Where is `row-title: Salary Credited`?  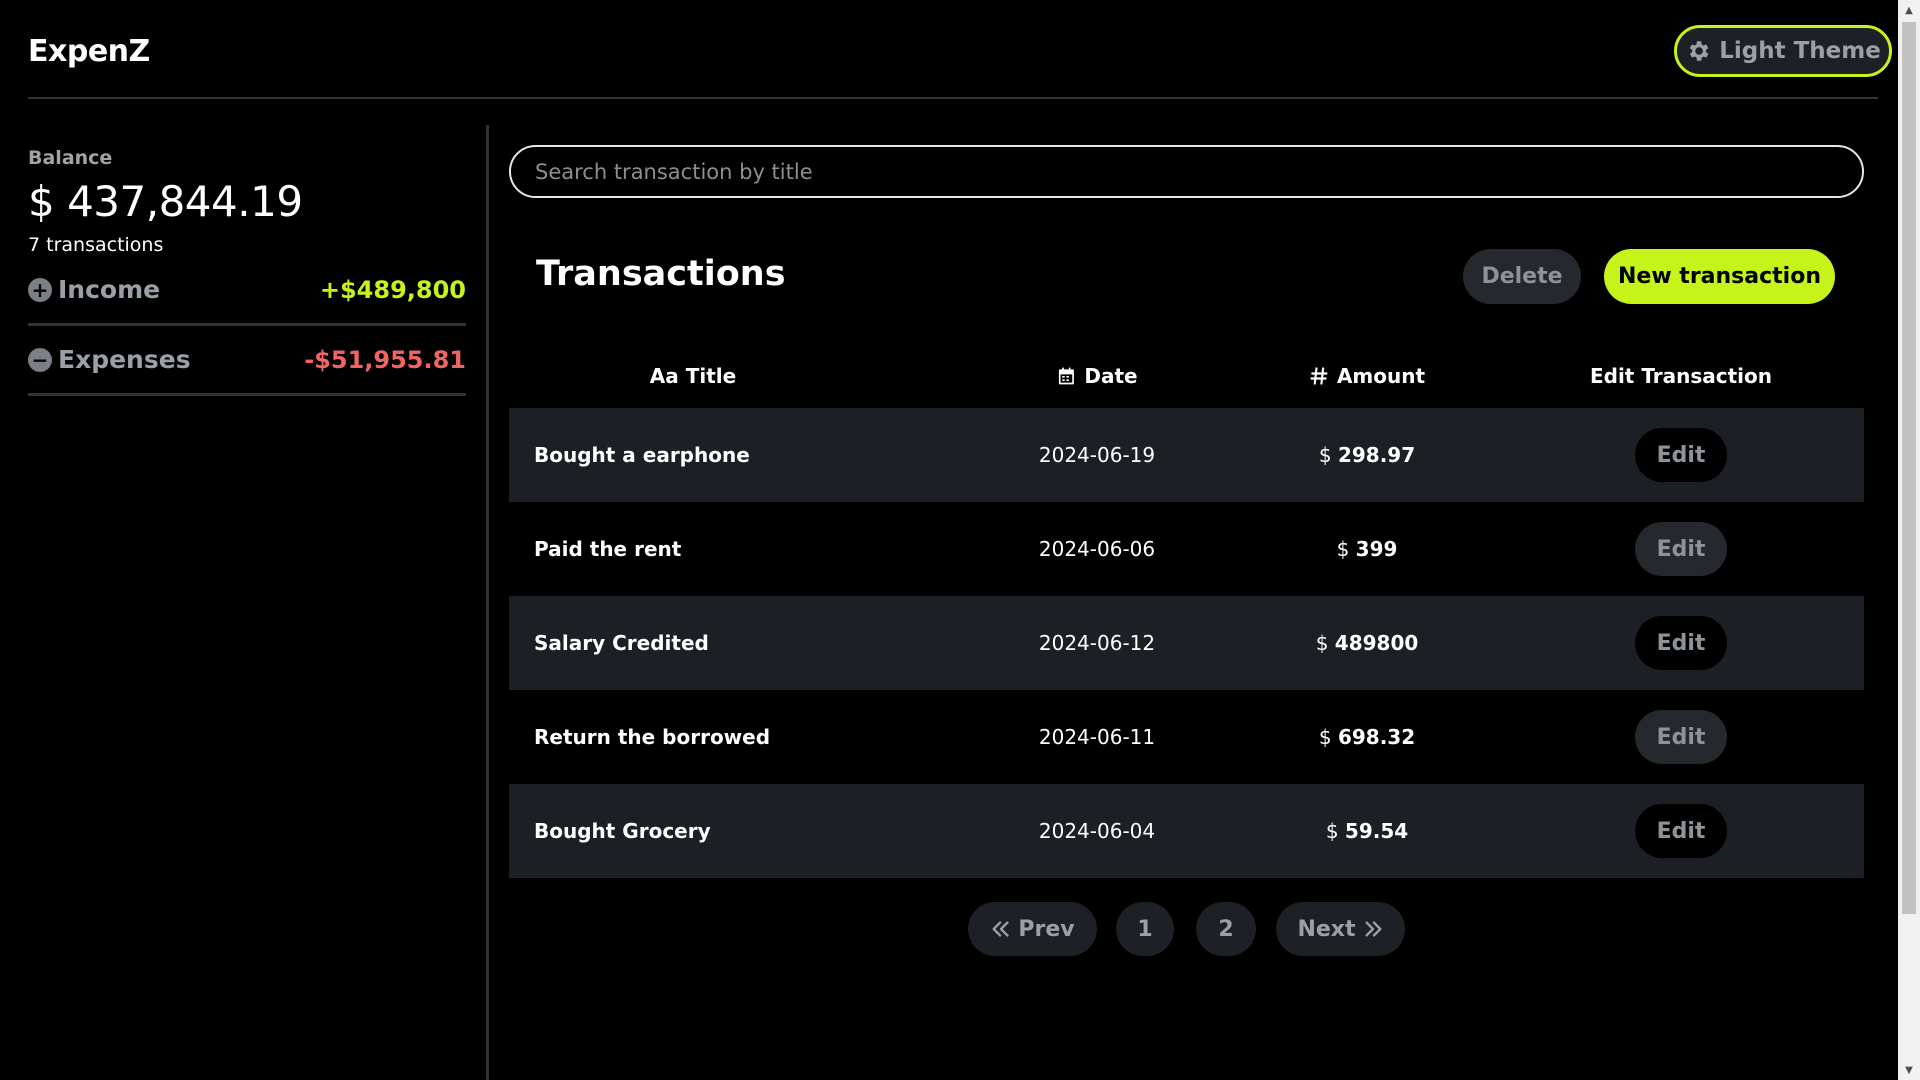 row-title: Salary Credited is located at coordinates (621, 643).